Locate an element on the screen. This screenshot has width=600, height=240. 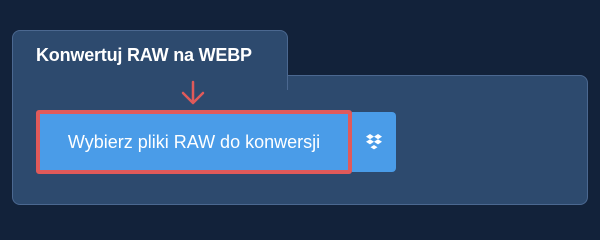
converter-tab: Konwertuj RAW na WEBP is located at coordinates (150, 60).